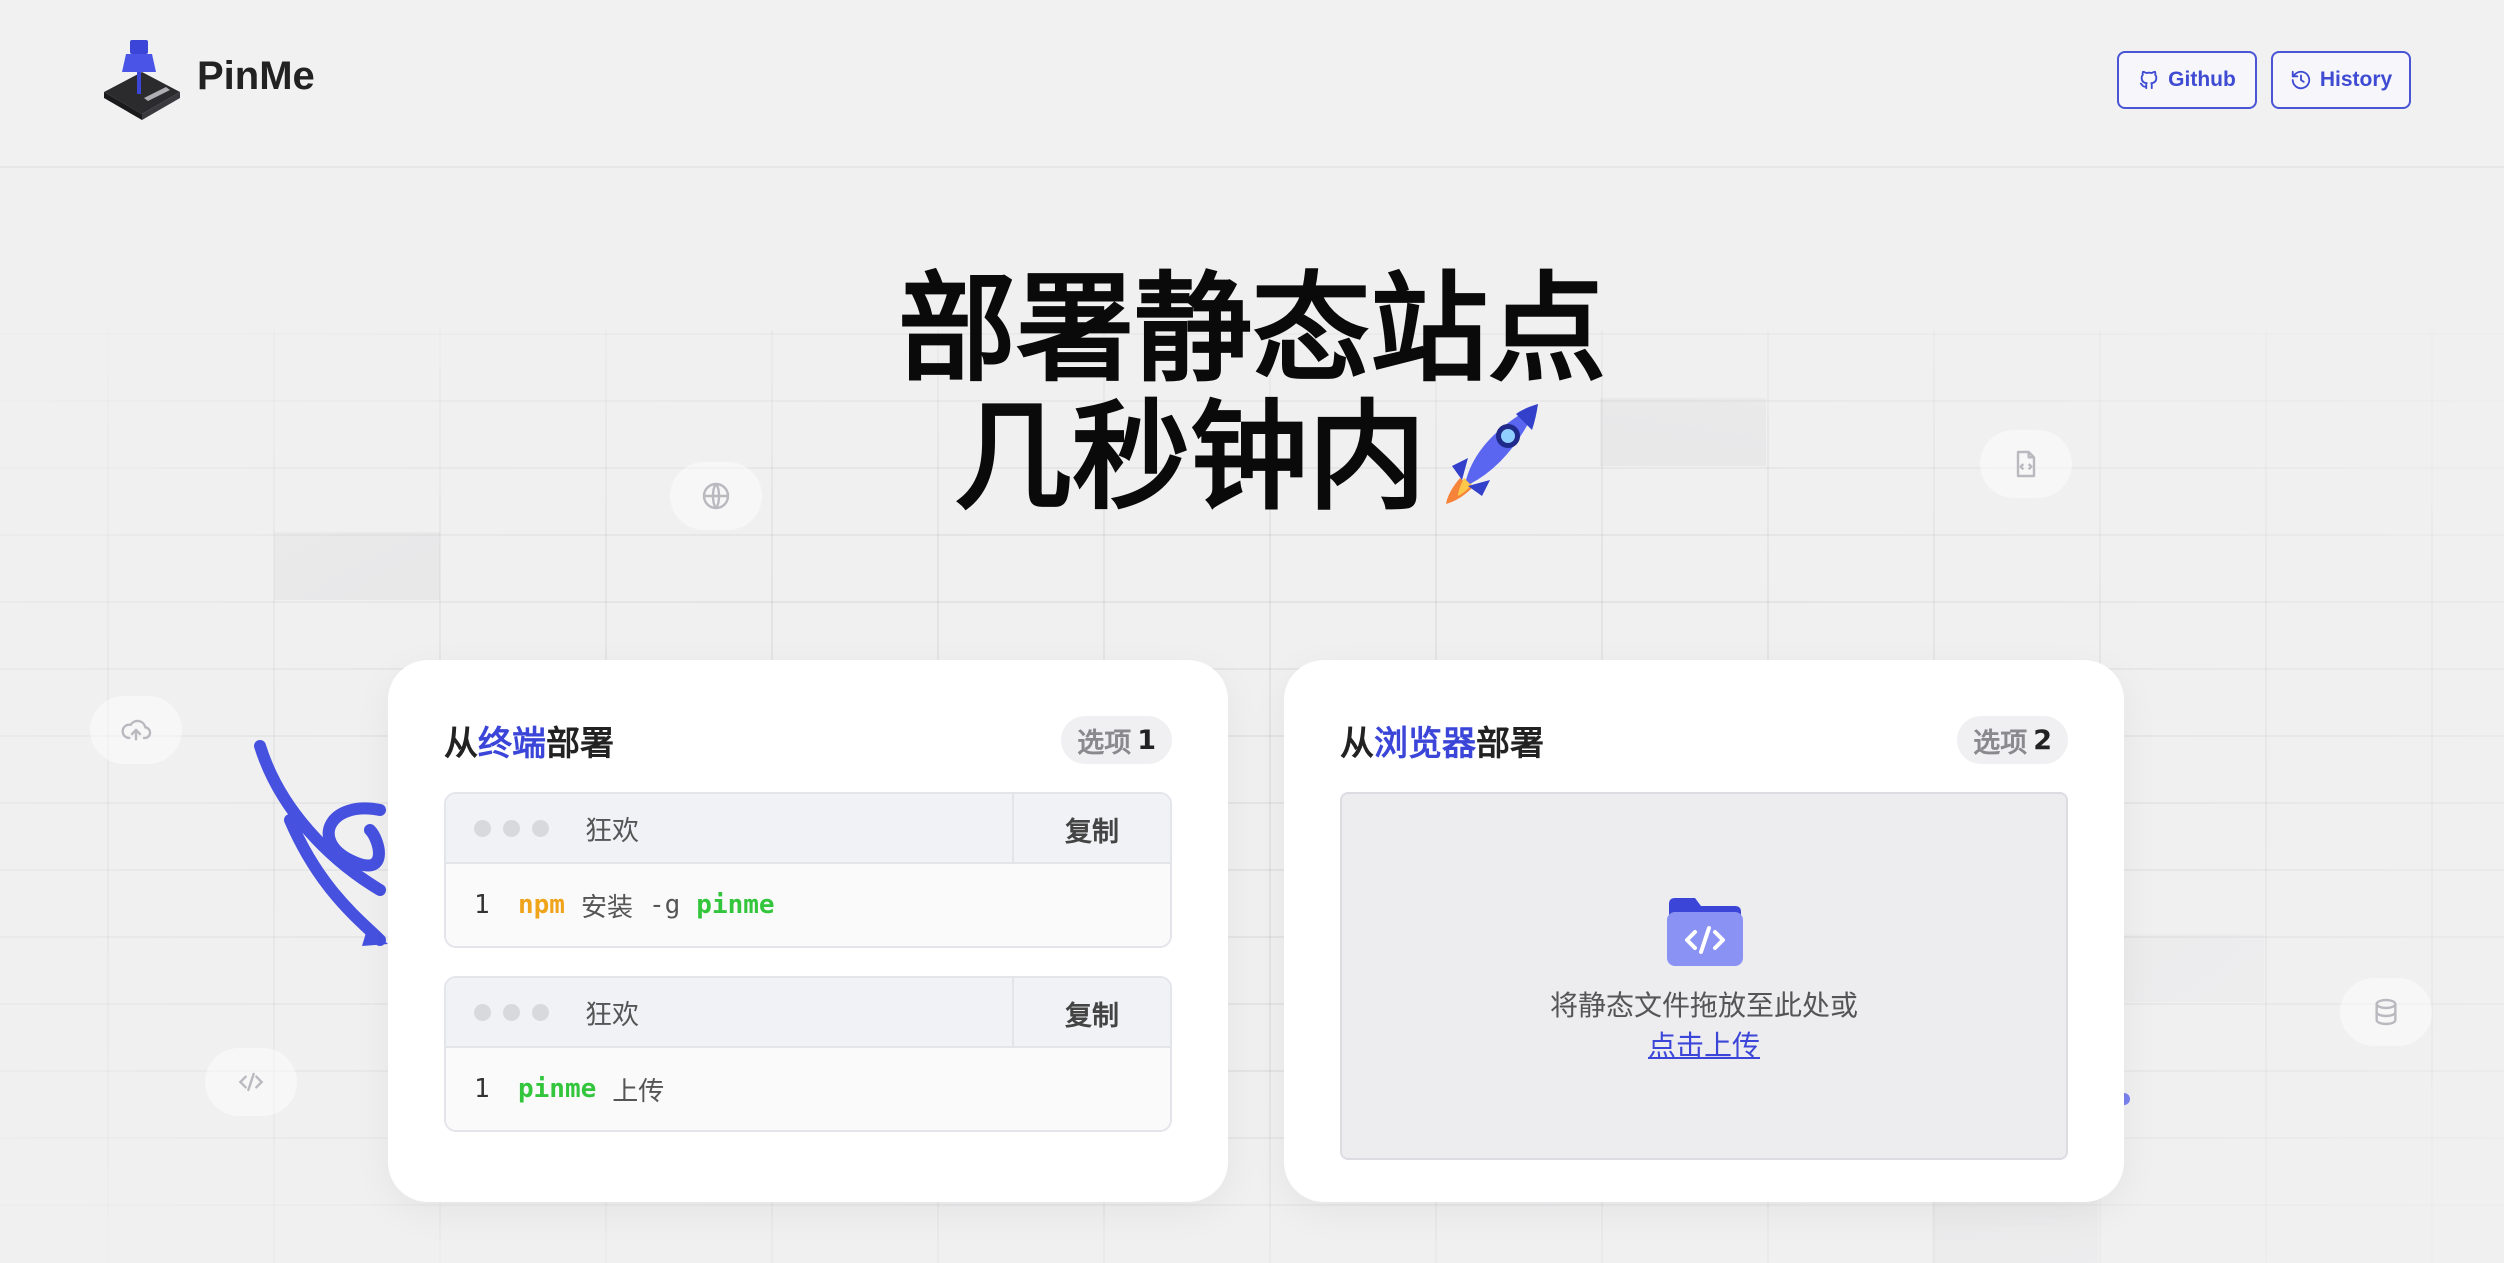 This screenshot has height=1263, width=2504. Describe the element at coordinates (2300, 80) in the screenshot. I see `history-icon` at that location.